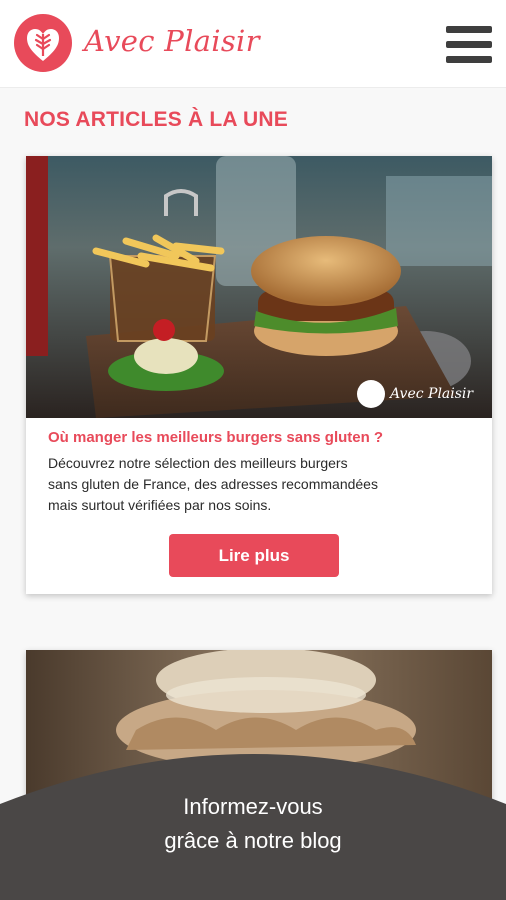  Describe the element at coordinates (254, 555) in the screenshot. I see `read-more-button: Lire plus` at that location.